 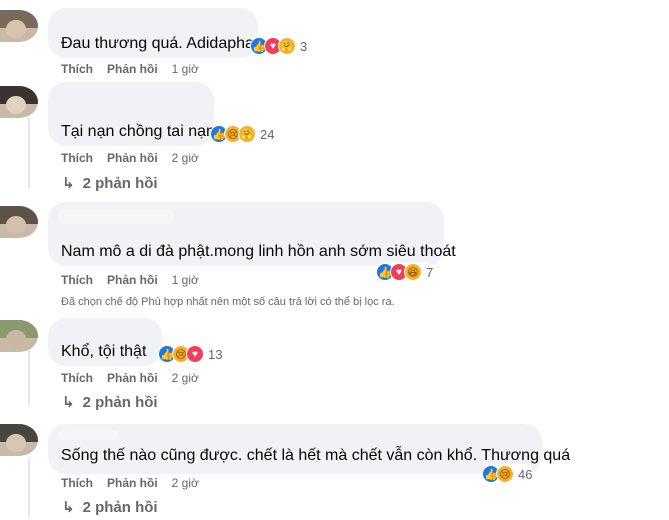 I want to click on comment-text: Tại nạn chồng tai nạn, so click(x=138, y=131).